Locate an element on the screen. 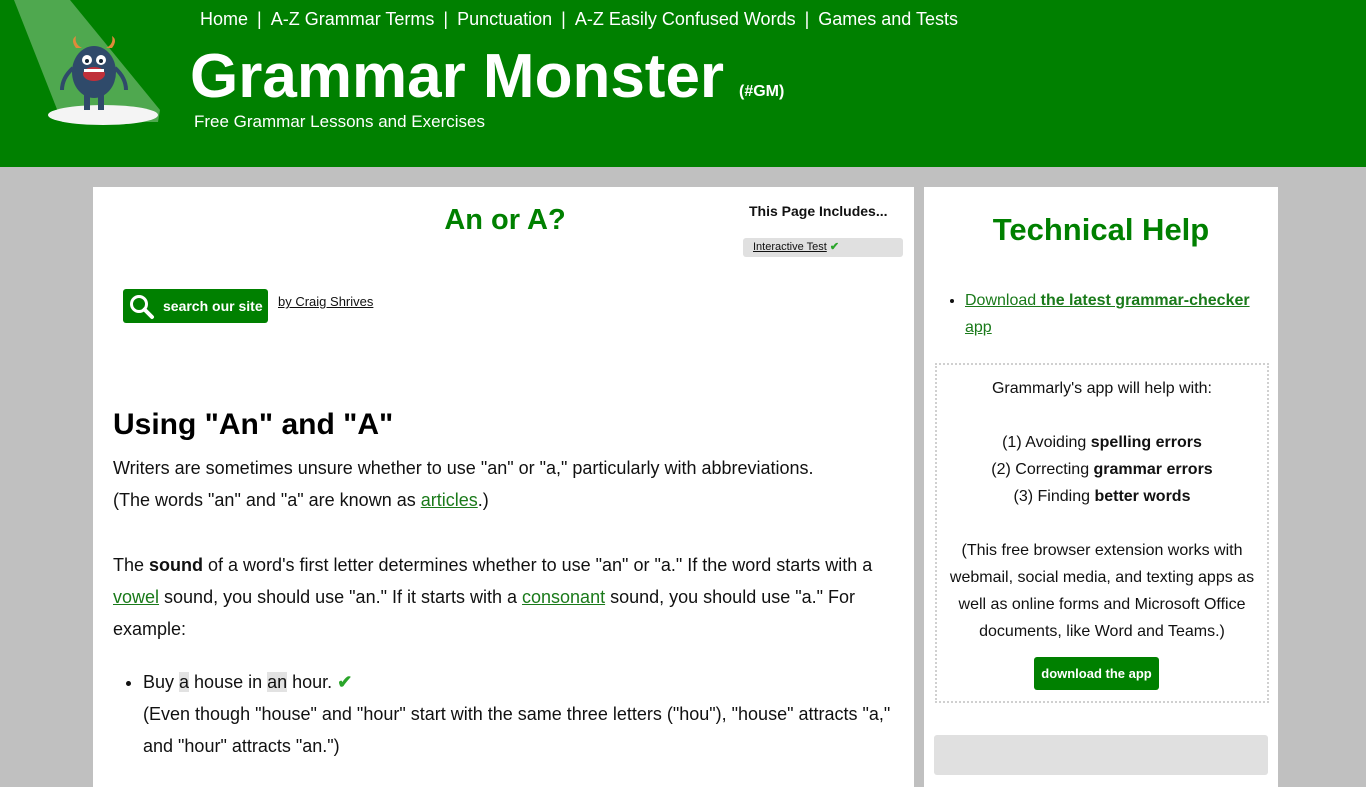 The width and height of the screenshot is (1366, 787). interactive-test-link: Interactive Test is located at coordinates (790, 247).